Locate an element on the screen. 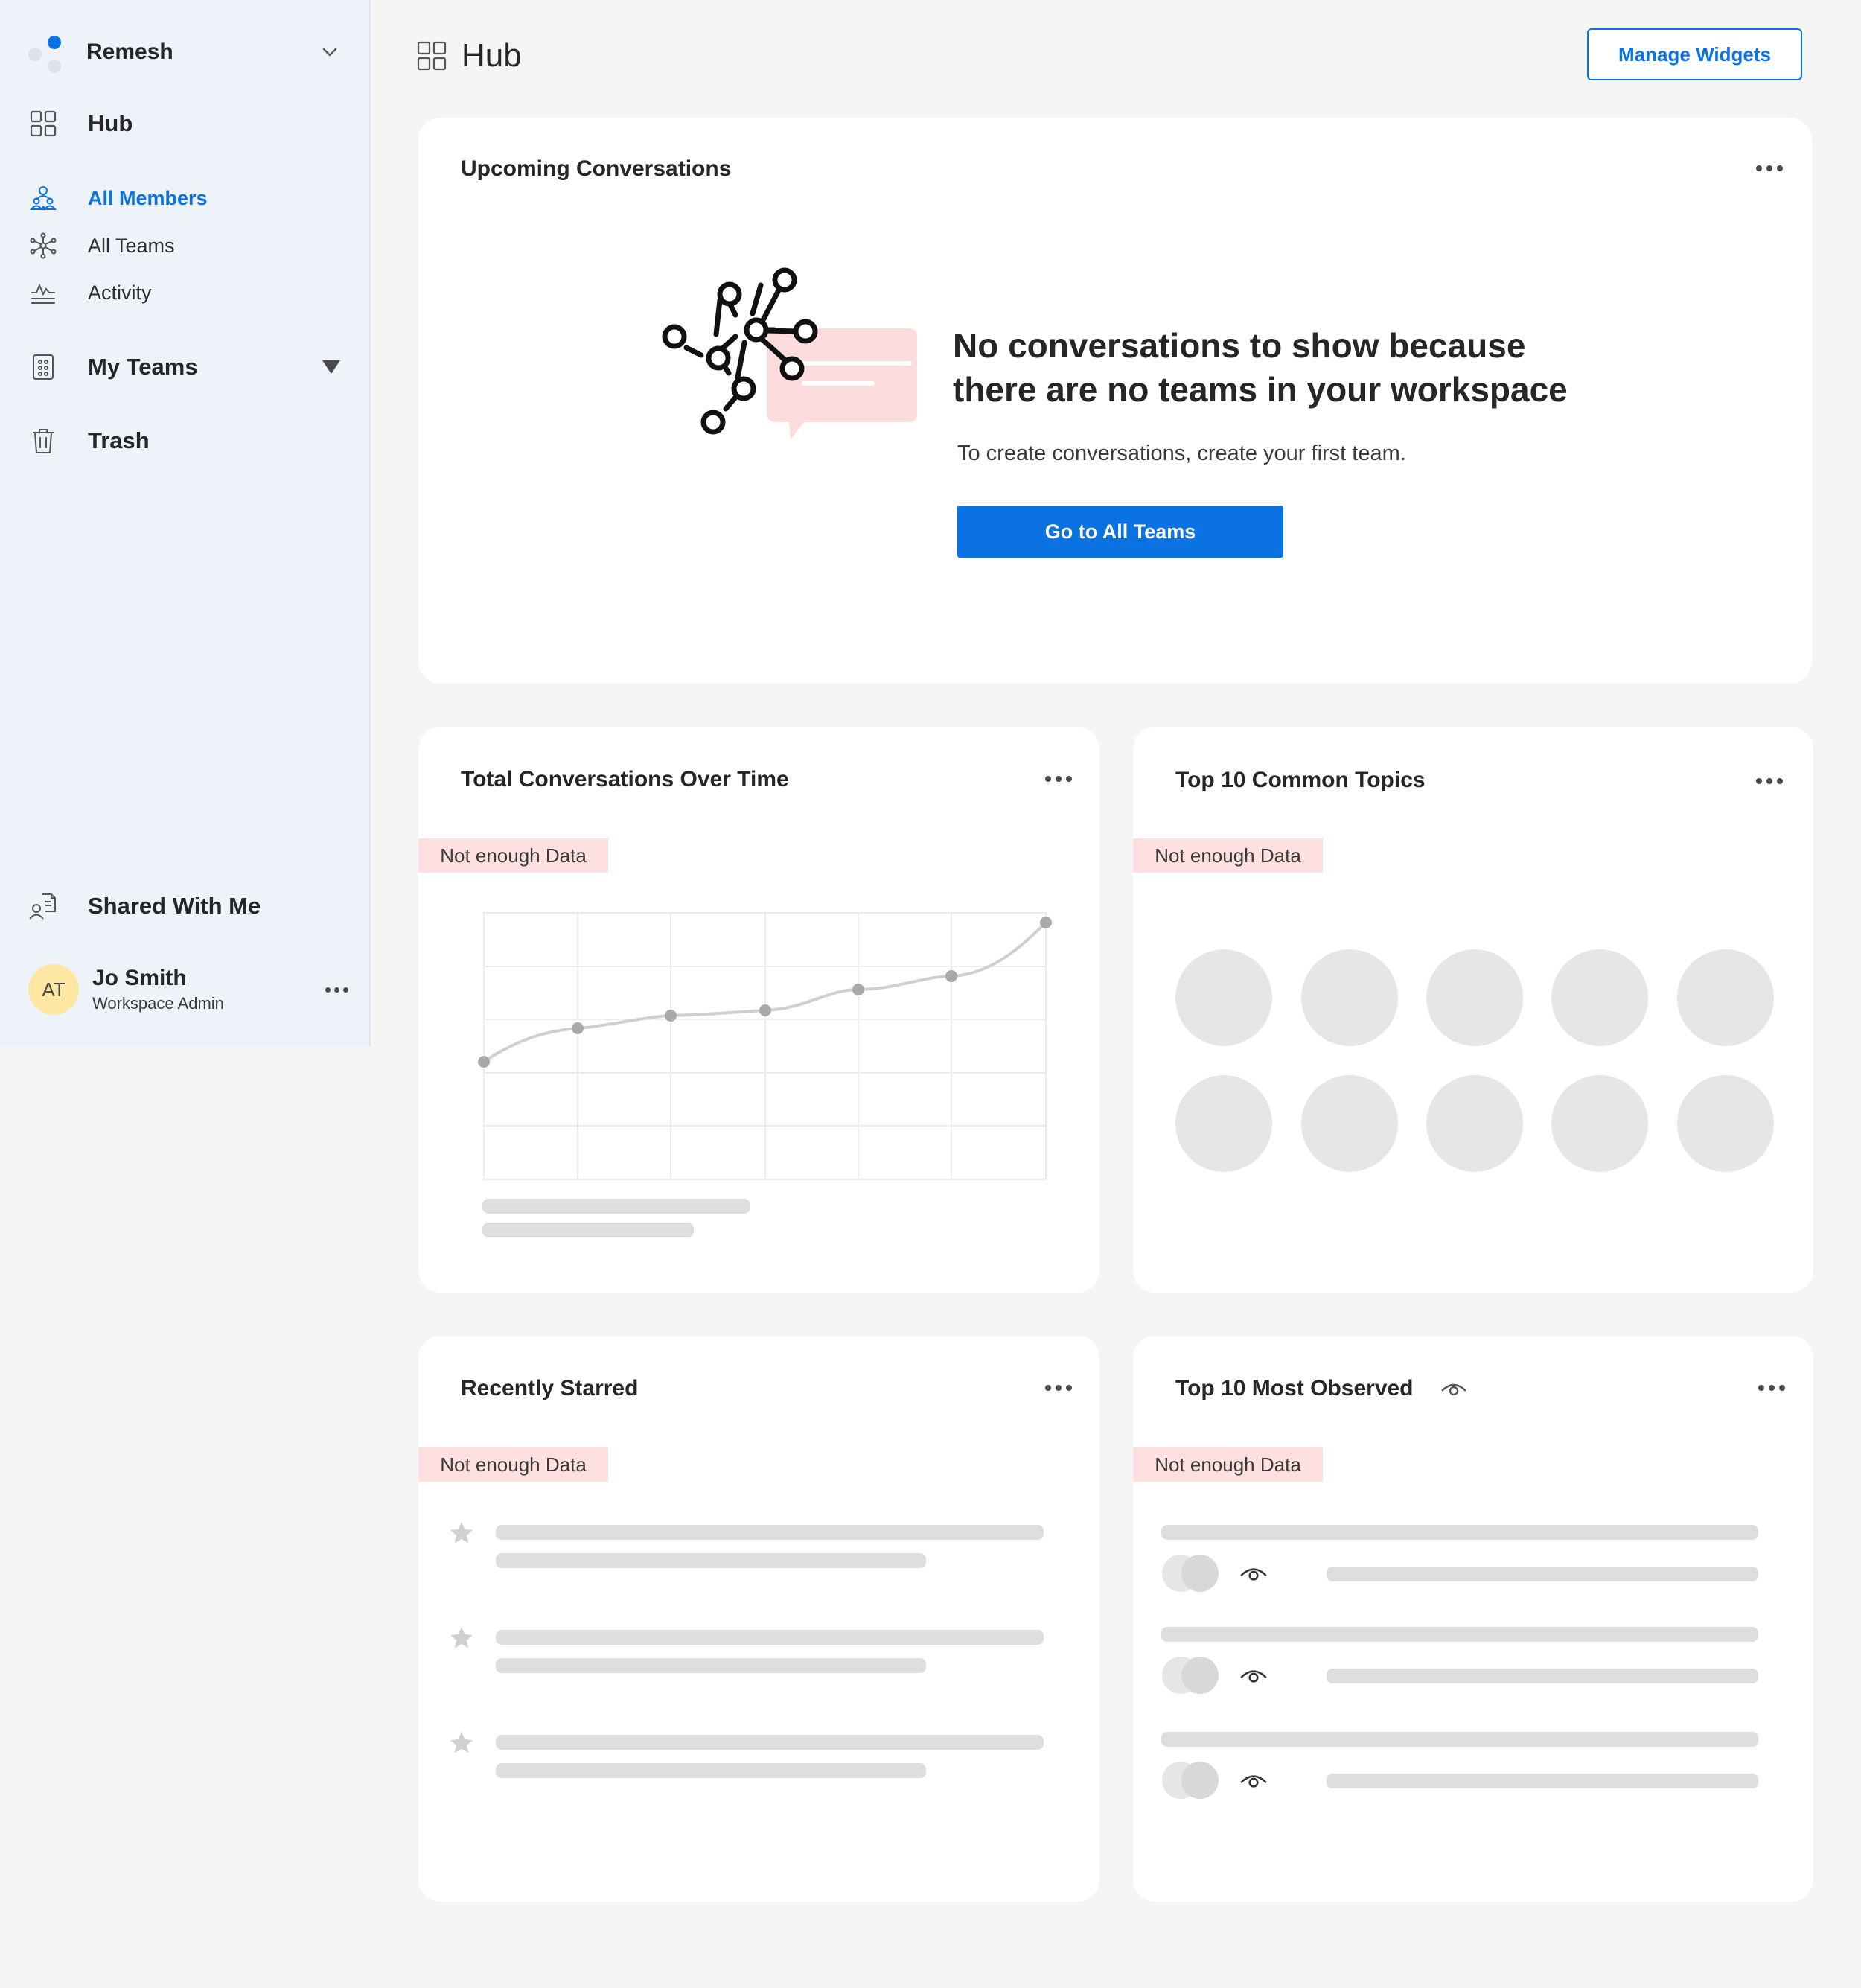  caret-down-icon is located at coordinates (331, 367).